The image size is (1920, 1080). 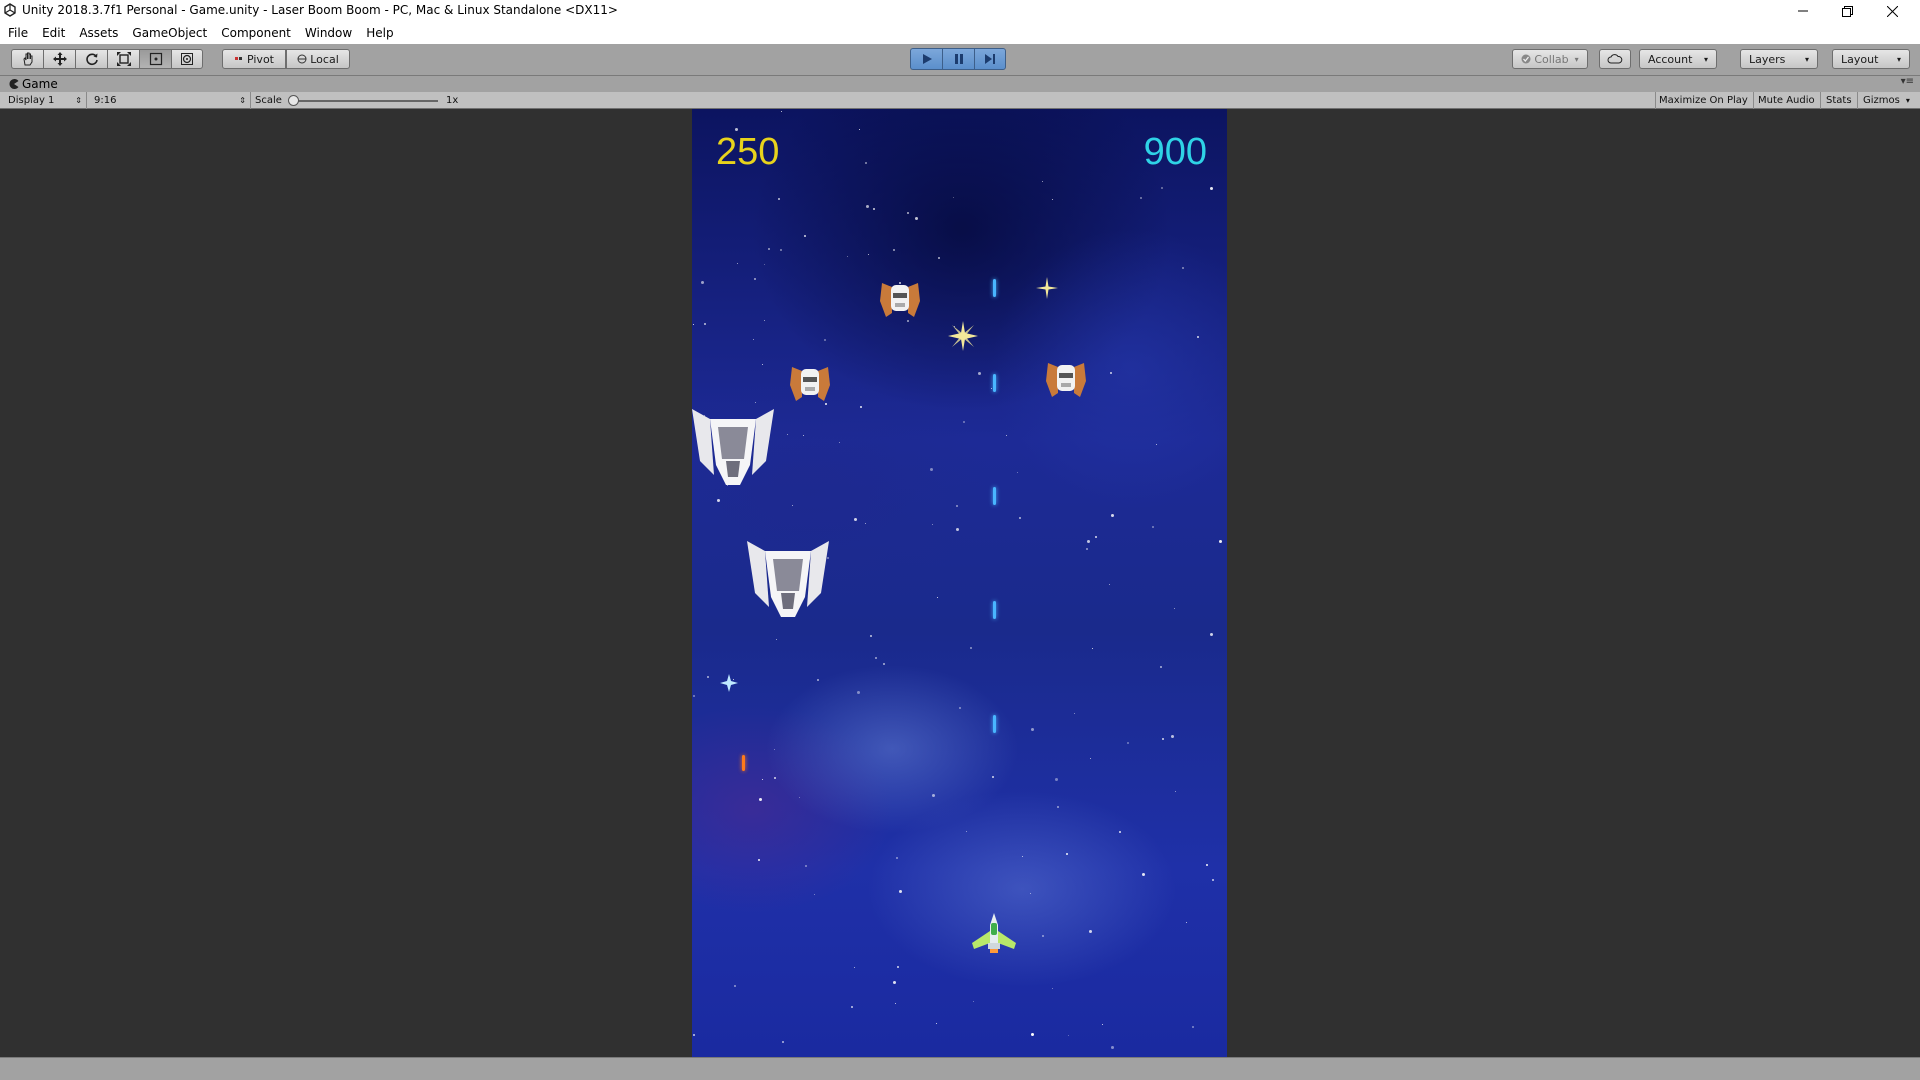 I want to click on aspect-dropdown: 9:16 ⇕, so click(x=170, y=100).